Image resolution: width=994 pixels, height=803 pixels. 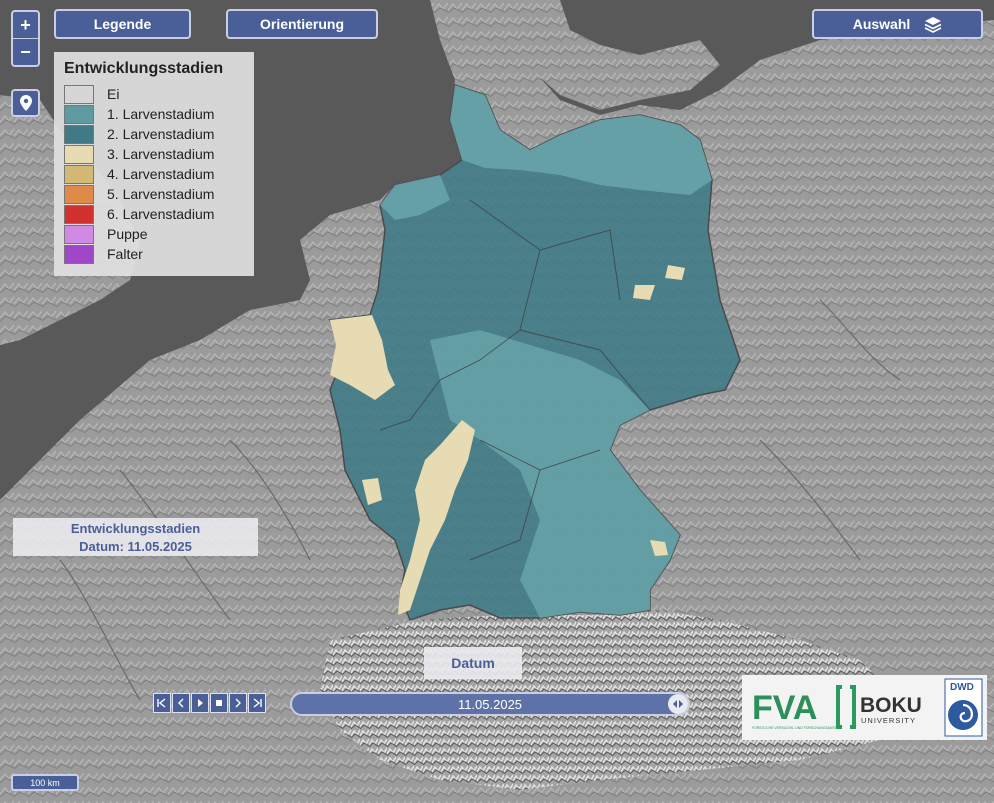 What do you see at coordinates (125, 254) in the screenshot?
I see `legend-item-label: Falter` at bounding box center [125, 254].